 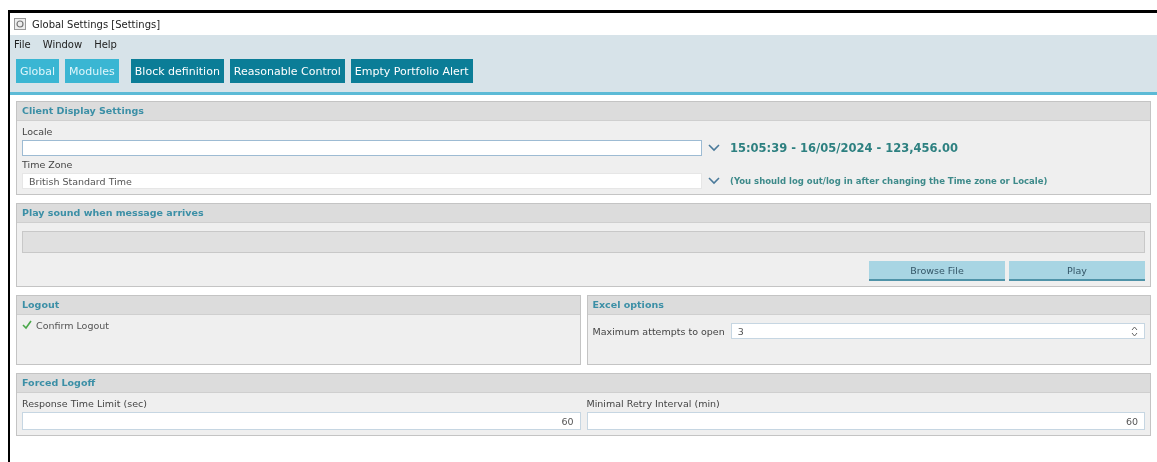 I want to click on field-label: Maximum attempts to open, so click(x=658, y=332).